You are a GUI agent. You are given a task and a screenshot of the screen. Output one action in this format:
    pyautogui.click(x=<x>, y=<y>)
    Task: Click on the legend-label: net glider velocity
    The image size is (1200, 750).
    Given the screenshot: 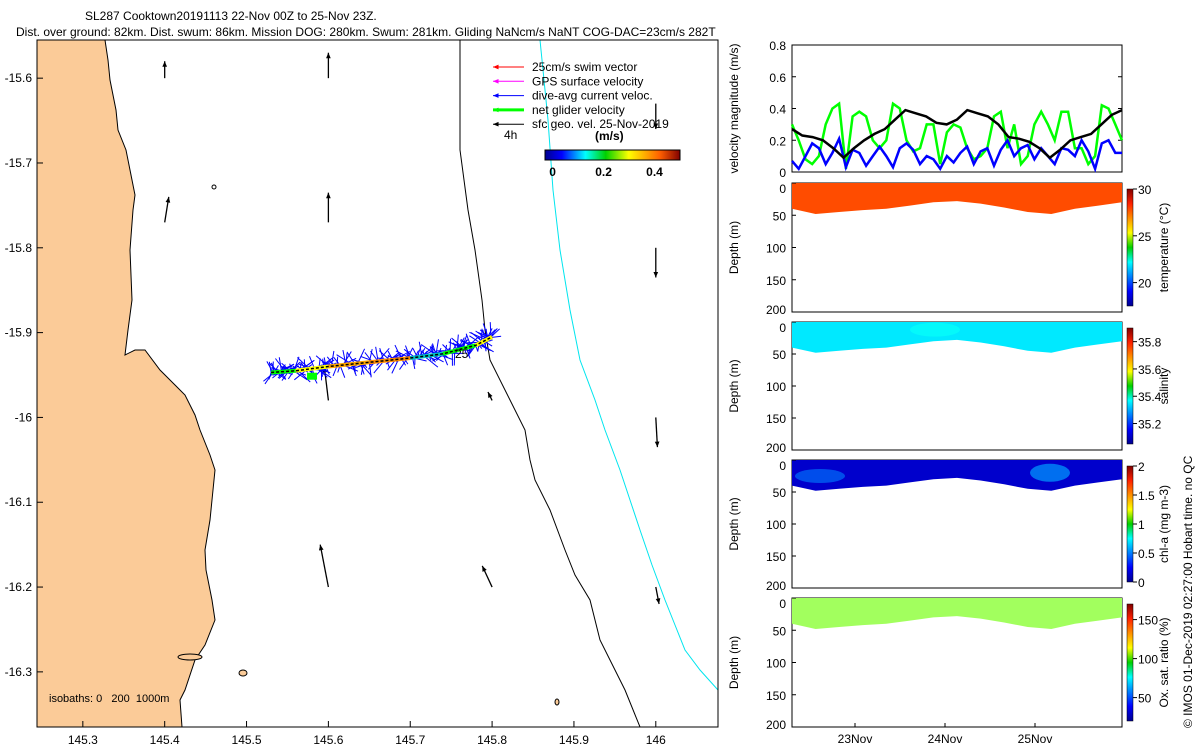 What is the action you would take?
    pyautogui.click(x=578, y=110)
    